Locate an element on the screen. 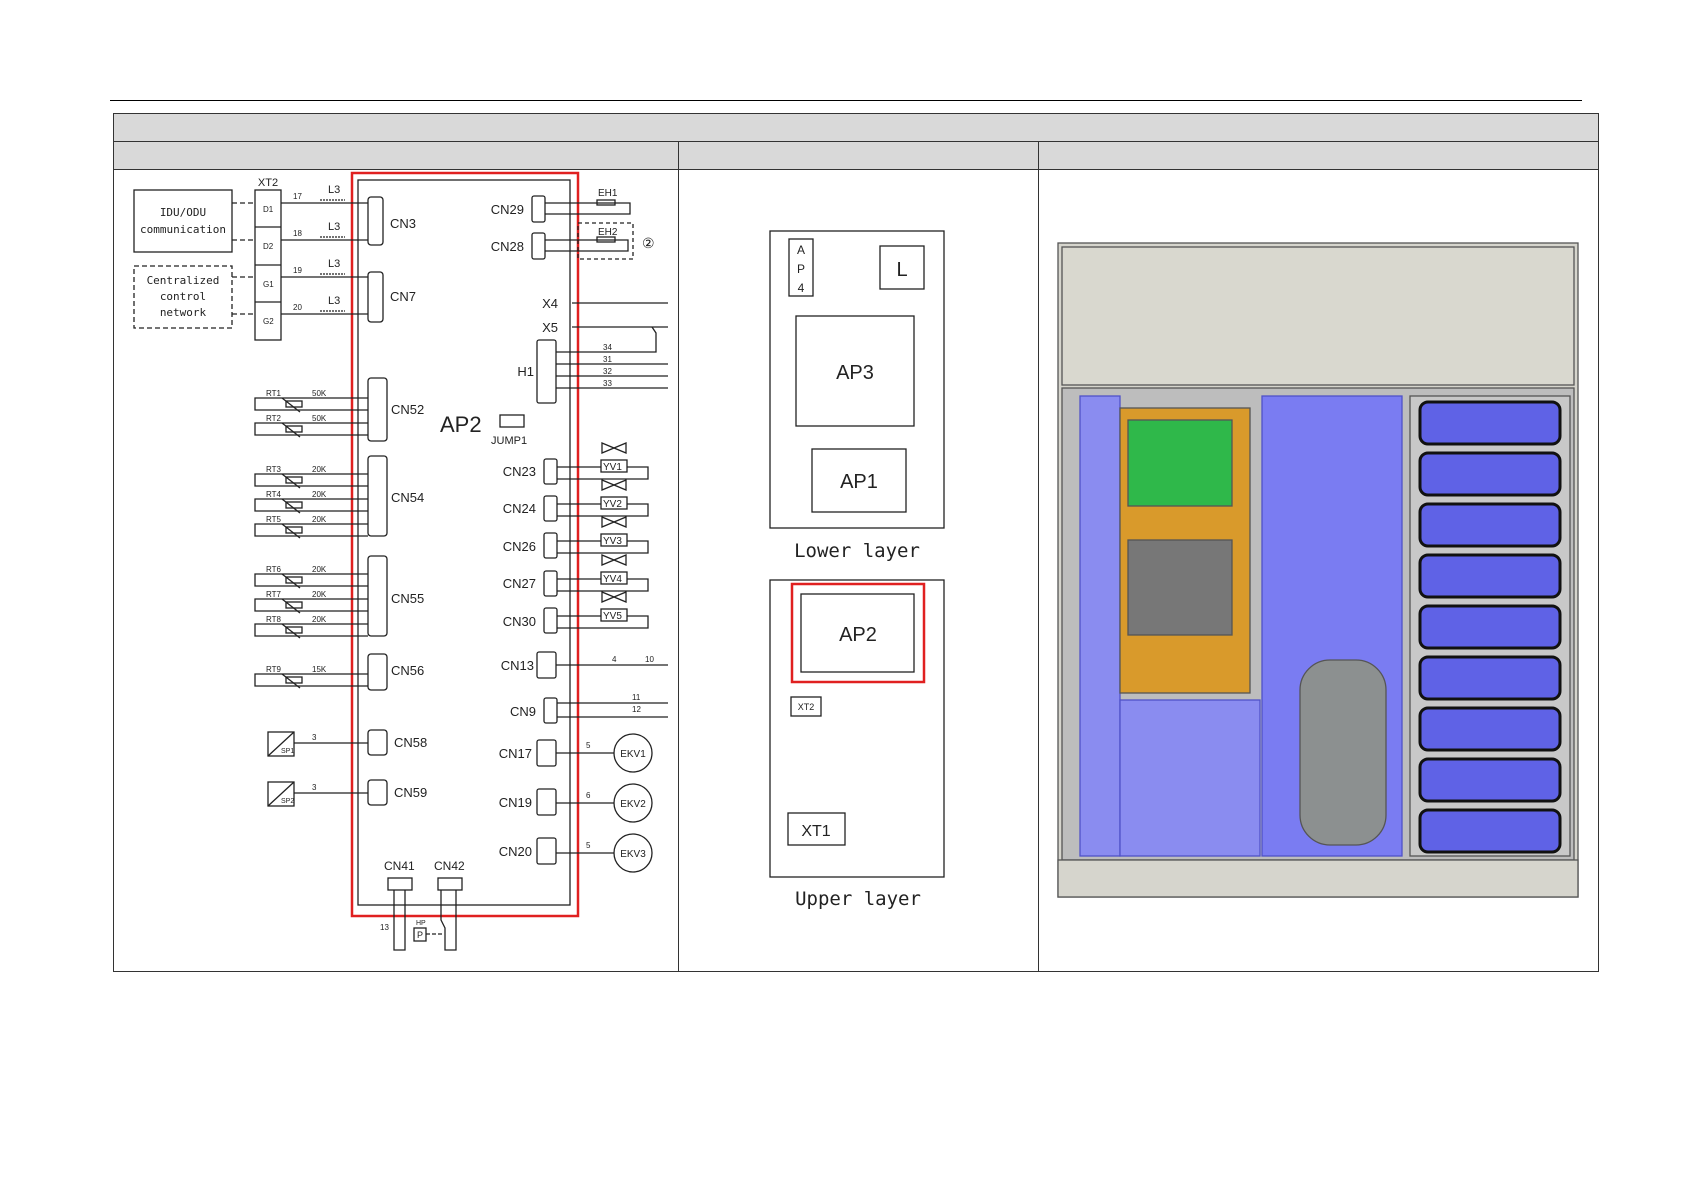 The width and height of the screenshot is (1684, 1191). sensor-label: RT6 is located at coordinates (274, 569).